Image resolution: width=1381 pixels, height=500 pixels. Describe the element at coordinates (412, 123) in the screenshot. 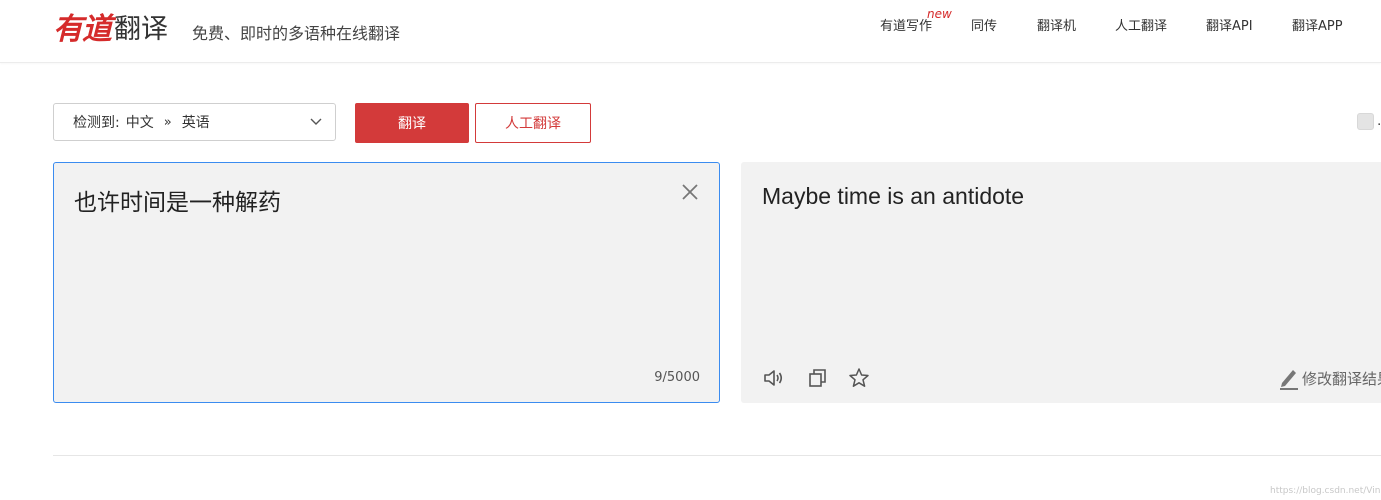

I see `translate-button: 翻译` at that location.